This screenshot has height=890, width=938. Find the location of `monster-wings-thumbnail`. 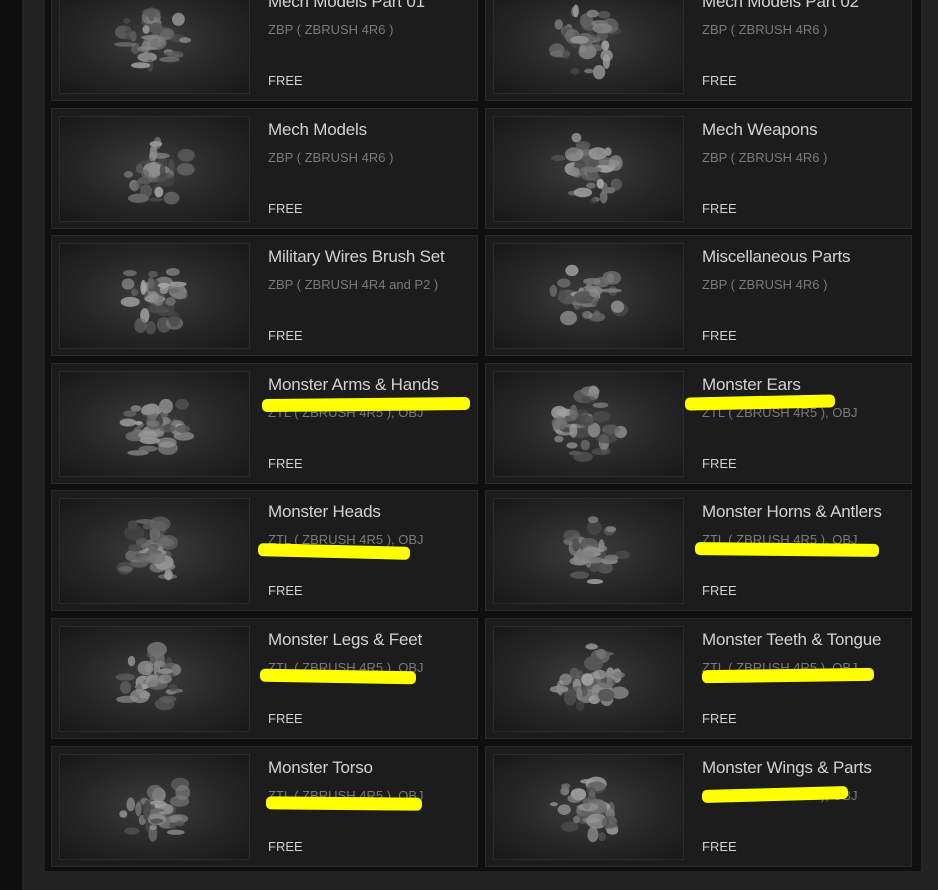

monster-wings-thumbnail is located at coordinates (588, 806).